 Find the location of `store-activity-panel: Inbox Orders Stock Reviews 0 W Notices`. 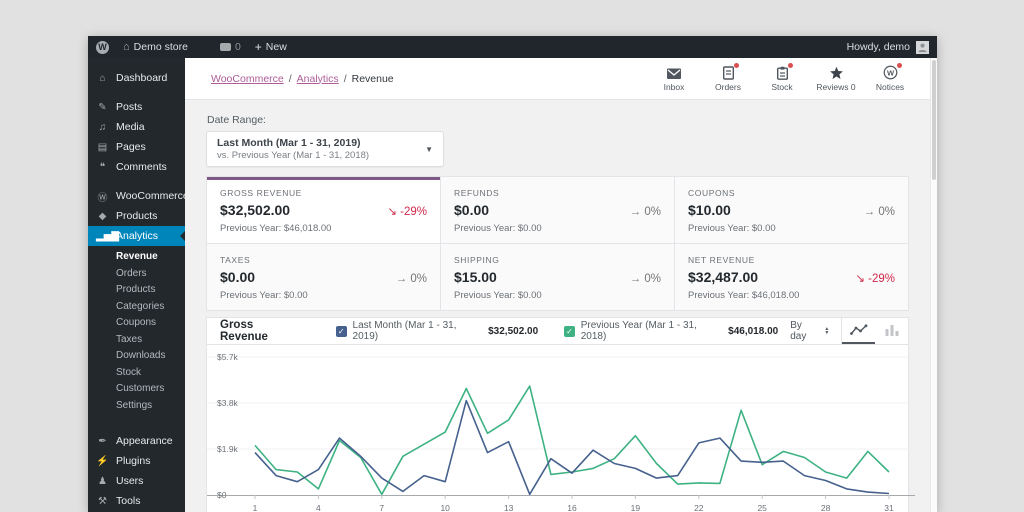

store-activity-panel: Inbox Orders Stock Reviews 0 W Notices is located at coordinates (782, 77).